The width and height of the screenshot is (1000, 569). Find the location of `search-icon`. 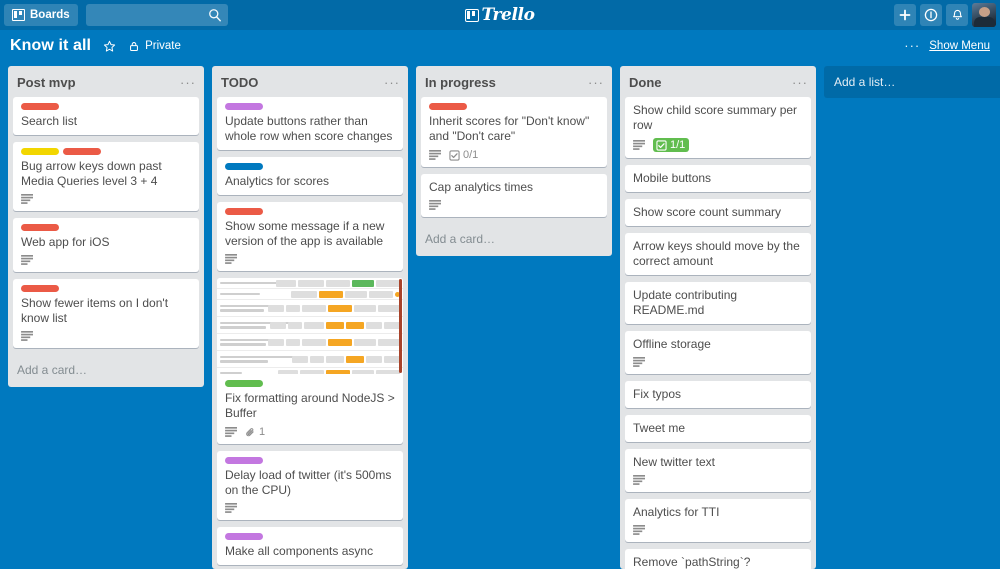

search-icon is located at coordinates (214, 15).